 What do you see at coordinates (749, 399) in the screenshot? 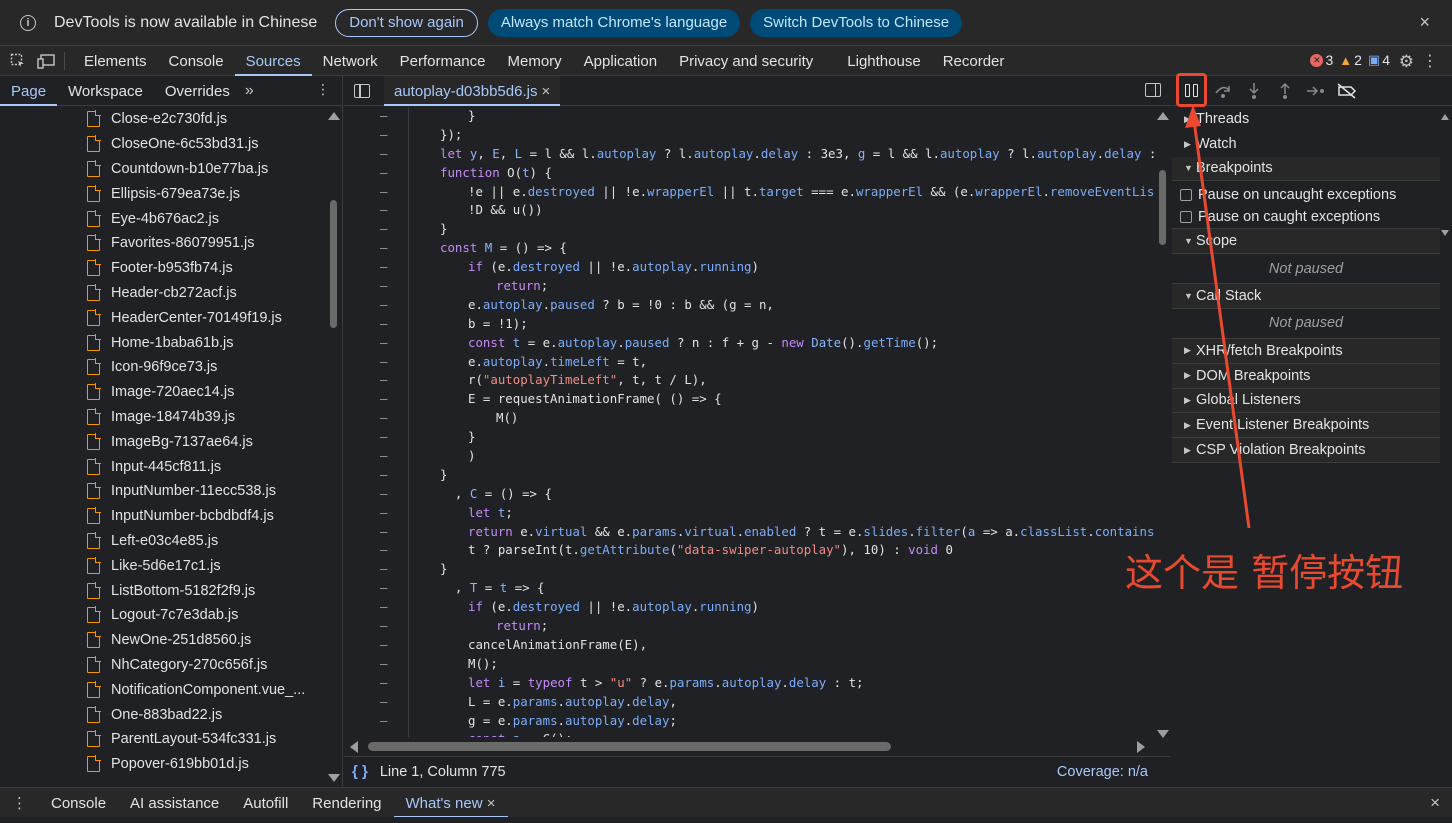
I see `code-line: – E = requestAnimationFrame( () => {` at bounding box center [749, 399].